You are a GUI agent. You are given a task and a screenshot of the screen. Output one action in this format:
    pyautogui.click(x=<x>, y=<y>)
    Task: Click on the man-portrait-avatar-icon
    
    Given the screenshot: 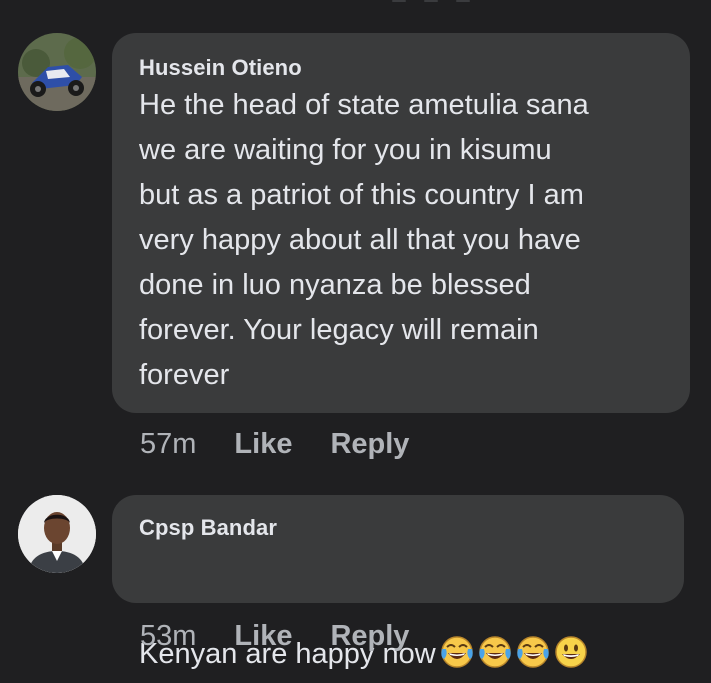 What is the action you would take?
    pyautogui.click(x=57, y=534)
    